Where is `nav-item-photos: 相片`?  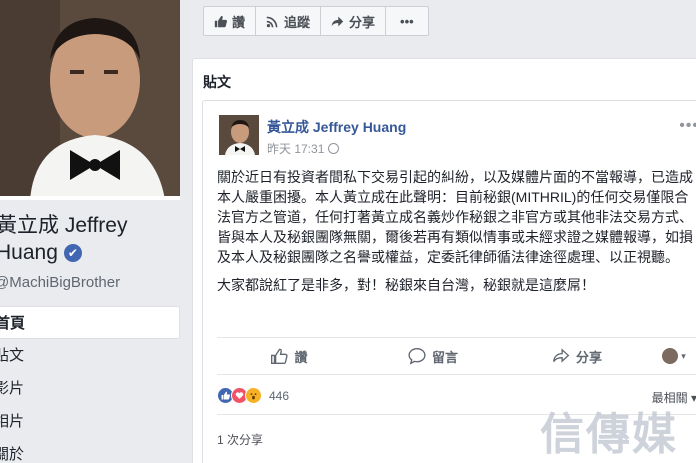 nav-item-photos: 相片 is located at coordinates (90, 421).